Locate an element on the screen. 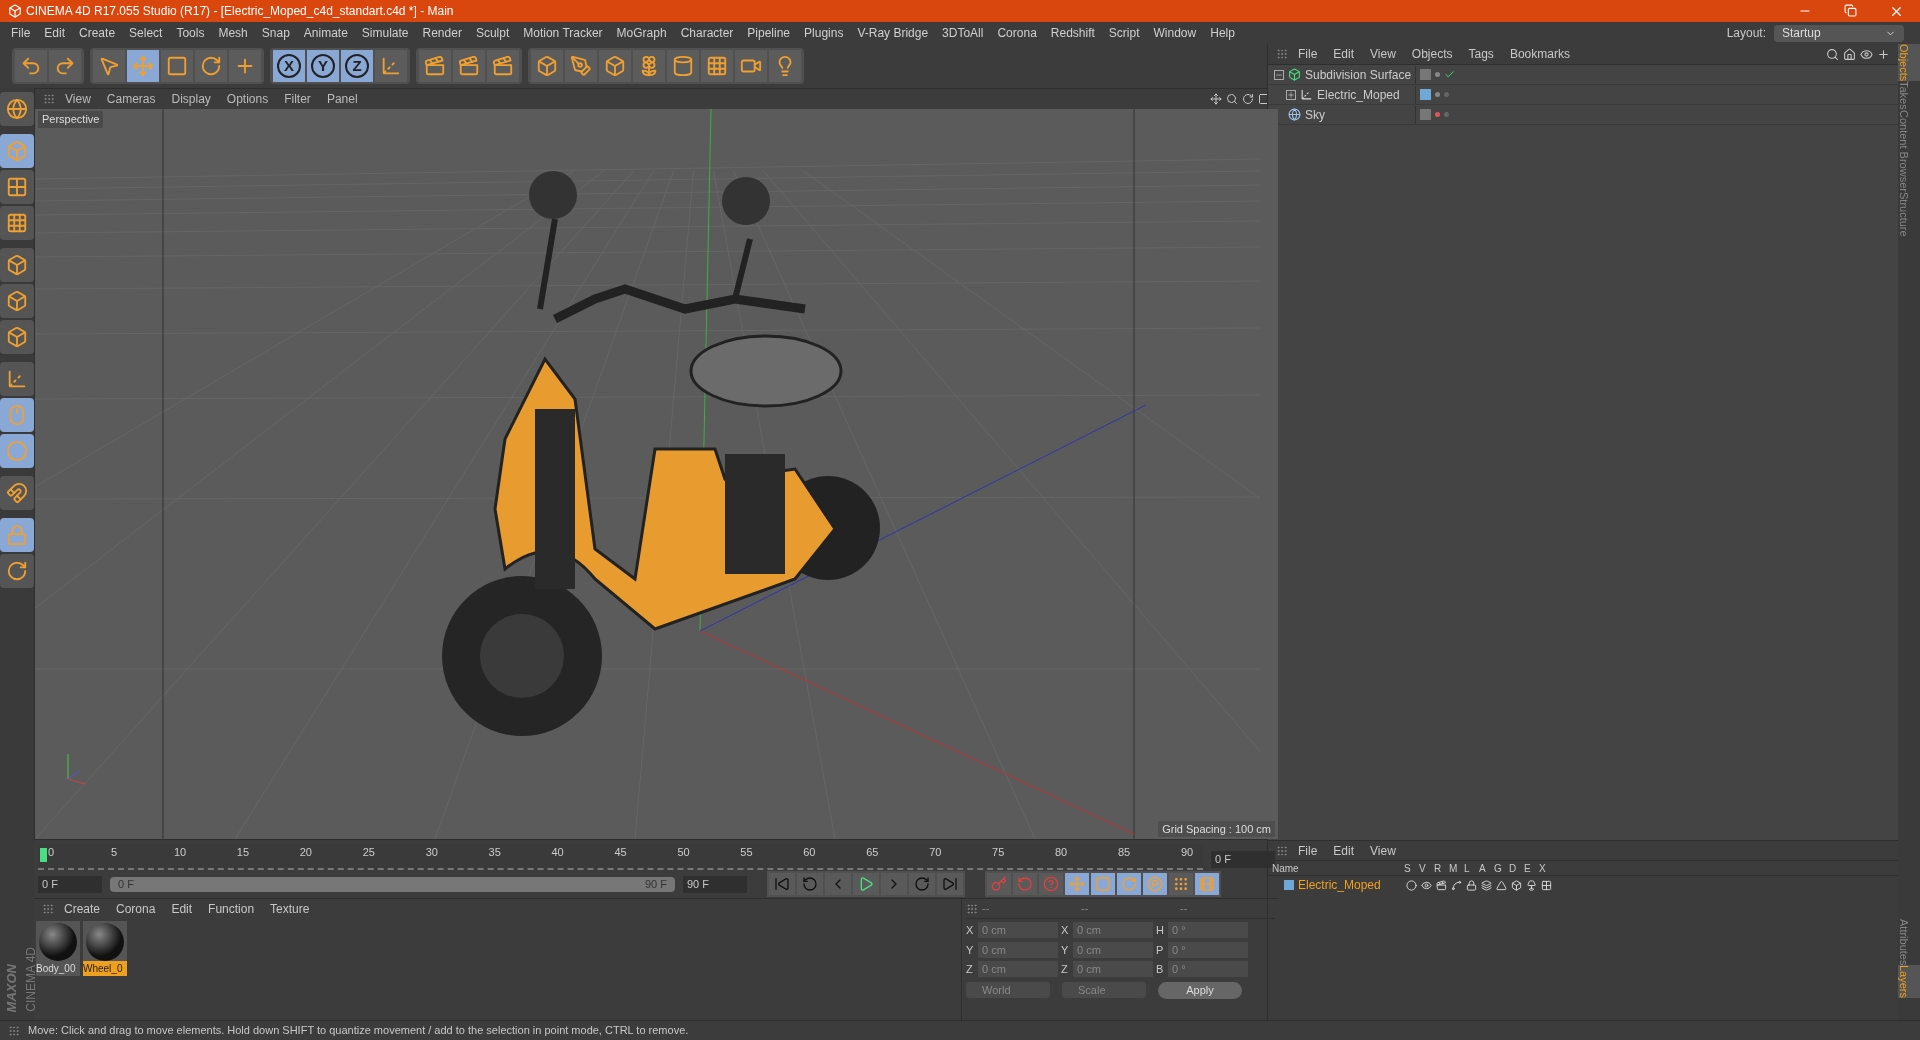 The width and height of the screenshot is (1920, 1040). material-menu-item: Create is located at coordinates (82, 909).